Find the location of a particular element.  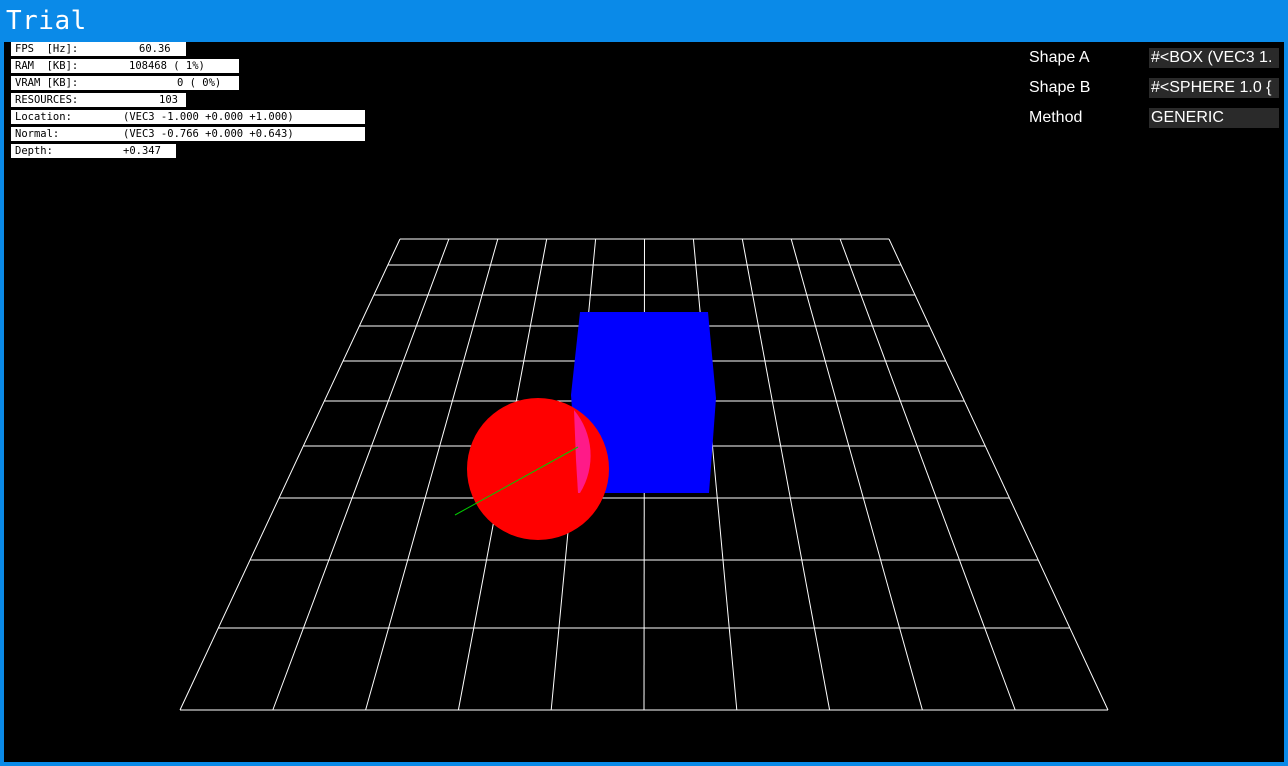

stat-label: RESOURCES: is located at coordinates (47, 100).